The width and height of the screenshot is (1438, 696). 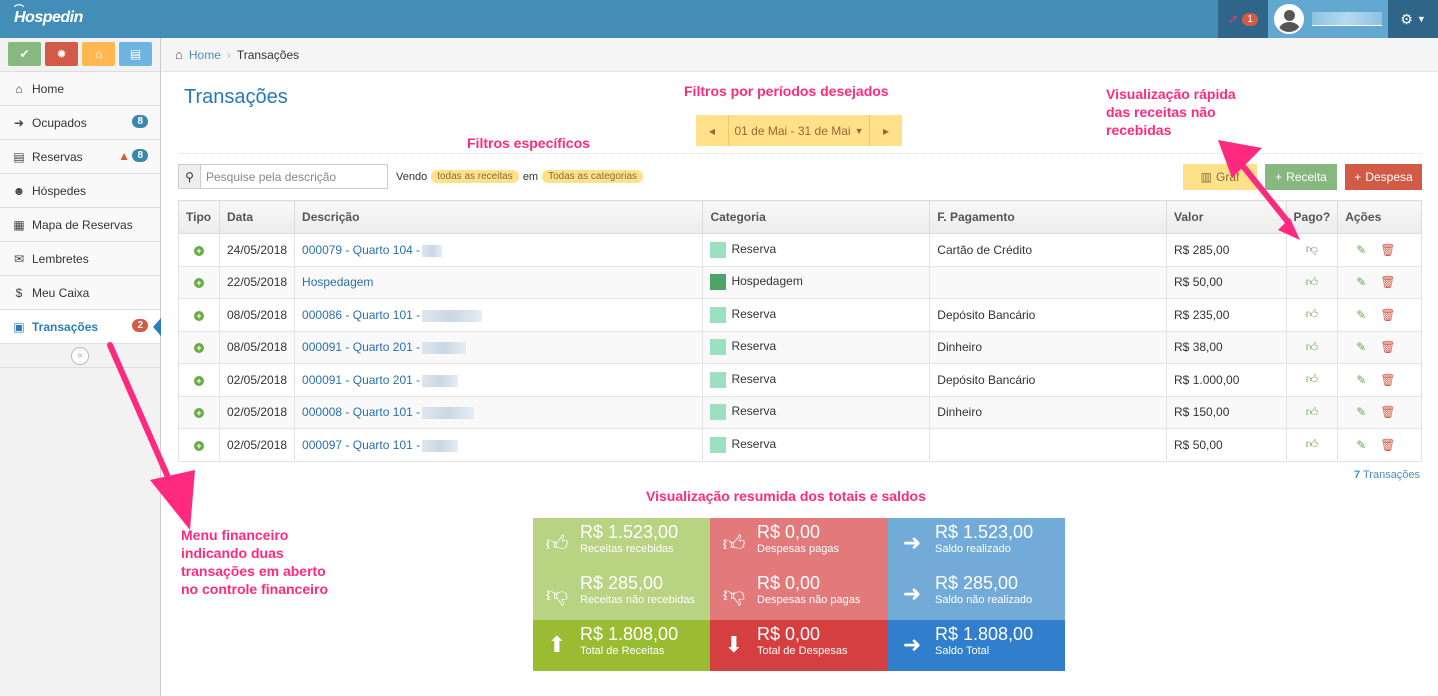 What do you see at coordinates (912, 542) in the screenshot?
I see `arrow-right-icon: ➜` at bounding box center [912, 542].